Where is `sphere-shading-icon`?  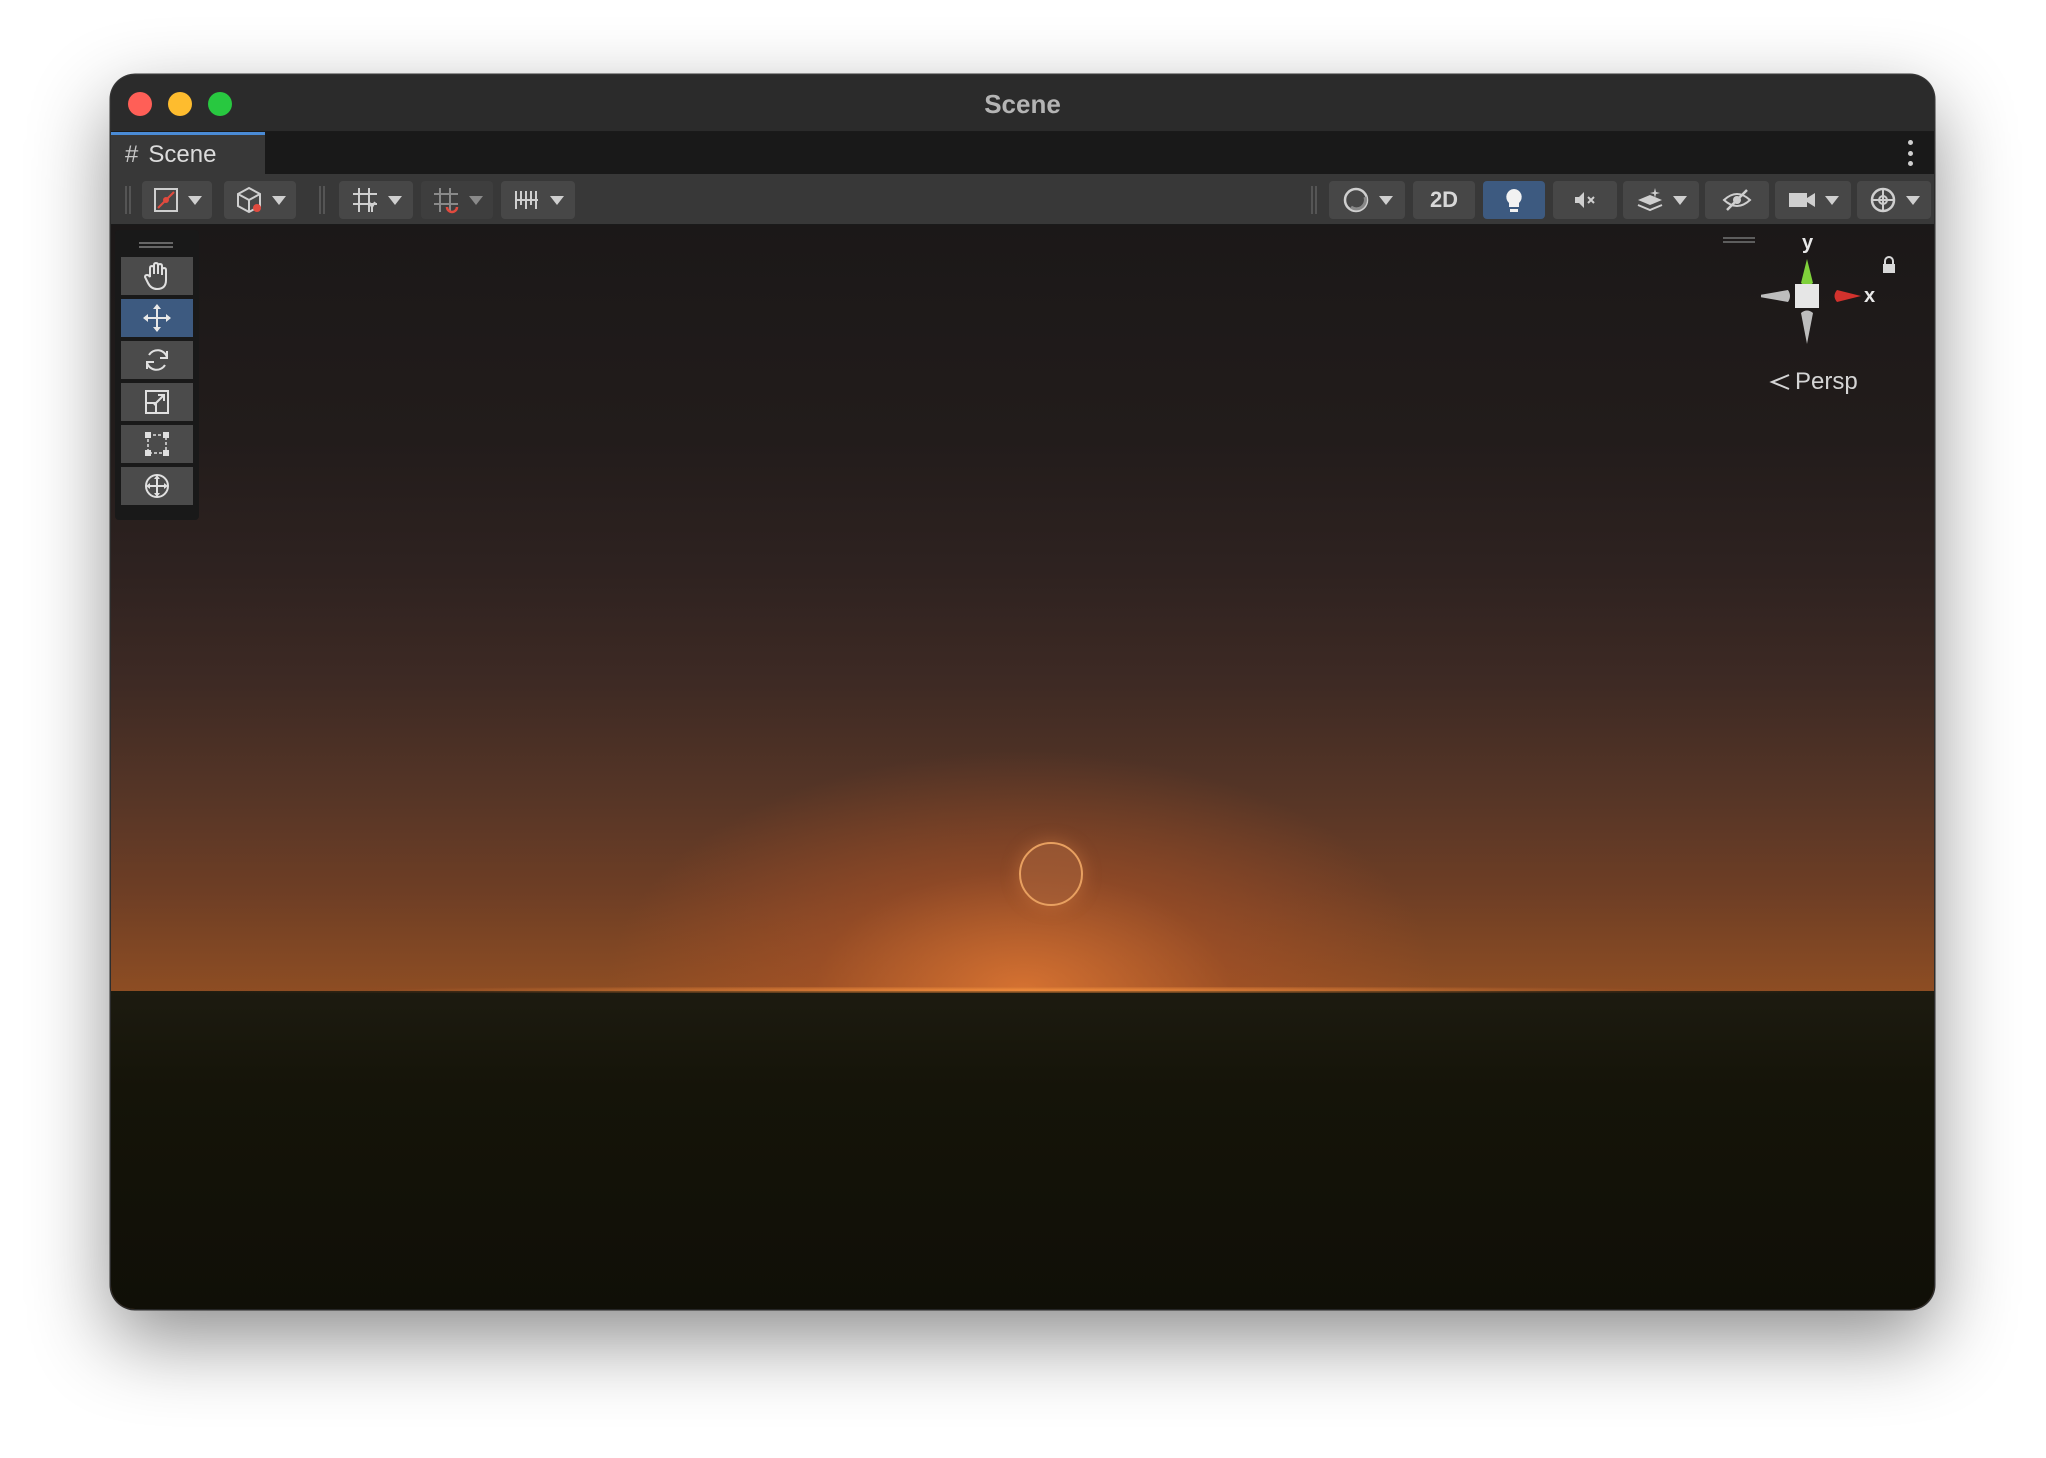
sphere-shading-icon is located at coordinates (1356, 200).